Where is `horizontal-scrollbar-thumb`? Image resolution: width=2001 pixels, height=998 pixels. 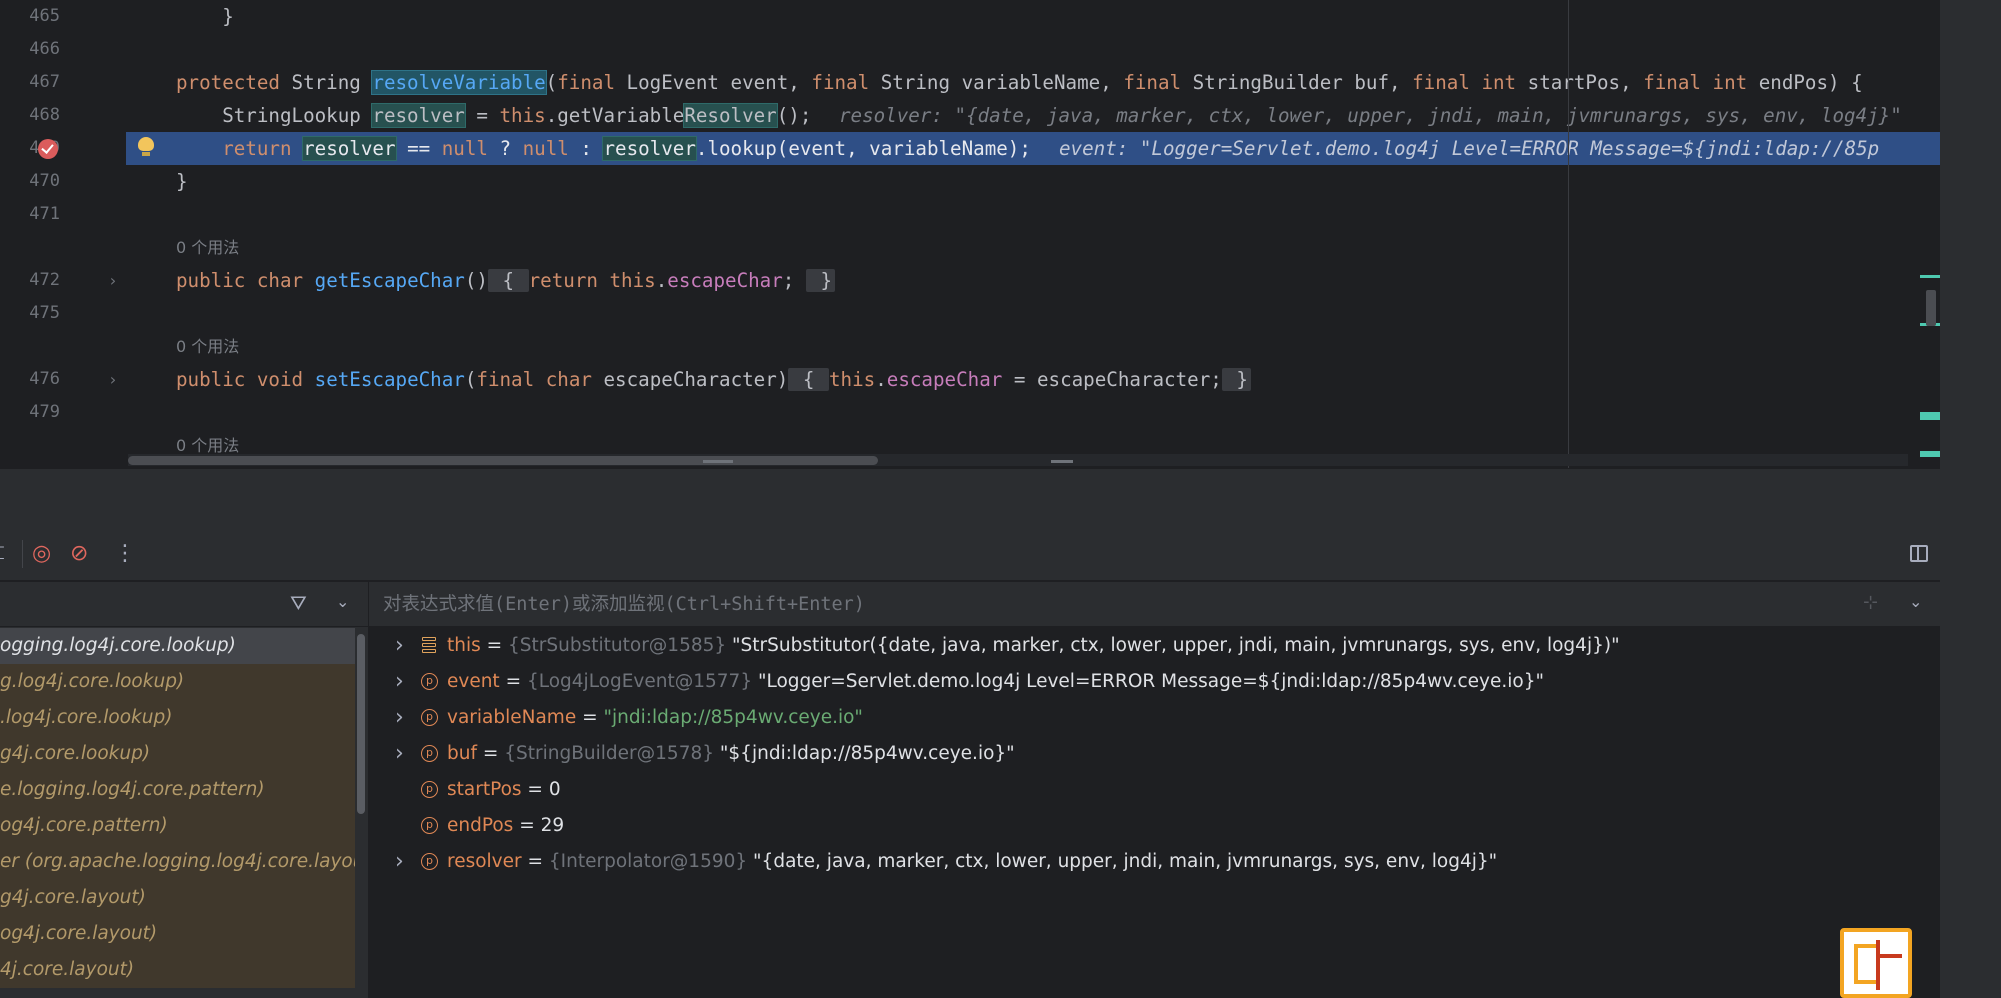
horizontal-scrollbar-thumb is located at coordinates (503, 460).